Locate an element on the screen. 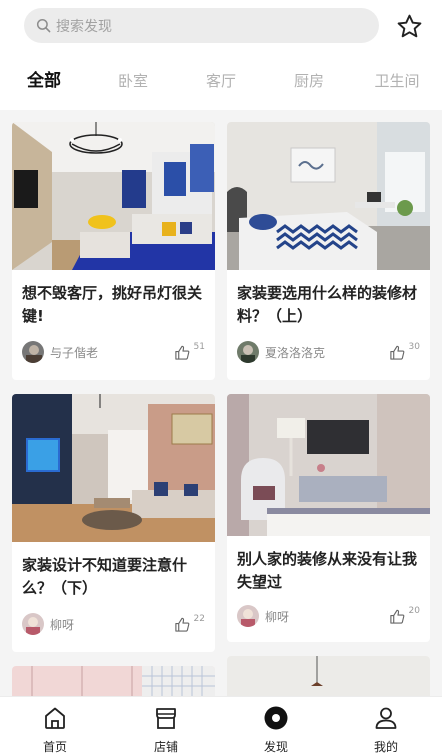 This screenshot has height=756, width=442. article-title: 想不毁客厅，挑好吊灯很关键! is located at coordinates (112, 304).